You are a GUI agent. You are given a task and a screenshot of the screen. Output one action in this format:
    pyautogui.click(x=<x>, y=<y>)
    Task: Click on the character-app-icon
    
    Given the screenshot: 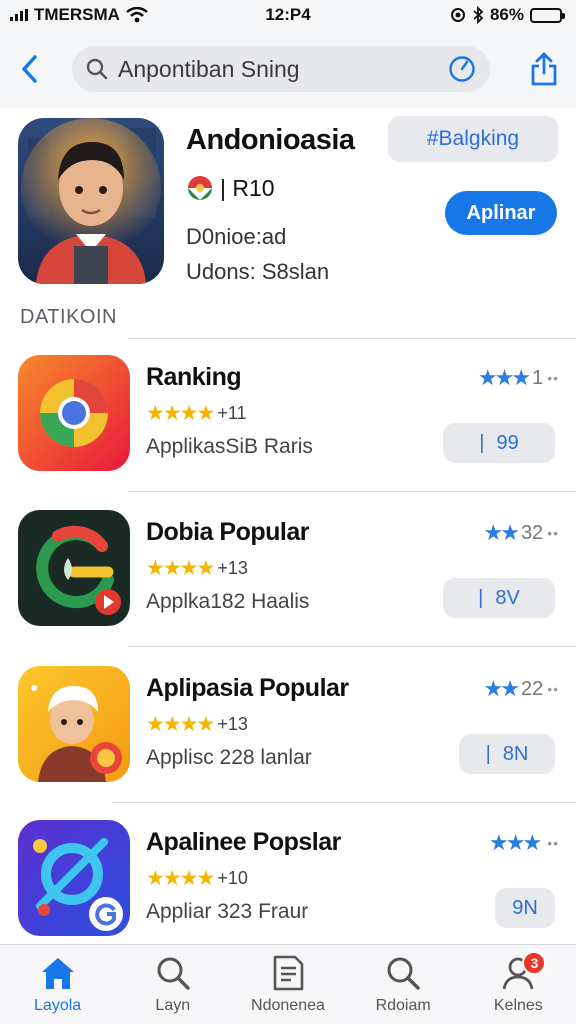 What is the action you would take?
    pyautogui.click(x=74, y=724)
    